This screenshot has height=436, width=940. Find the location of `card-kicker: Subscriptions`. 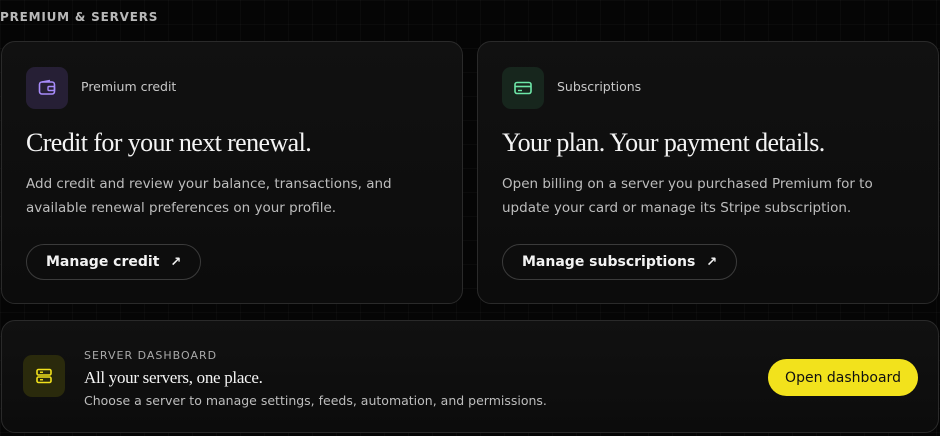

card-kicker: Subscriptions is located at coordinates (599, 86).